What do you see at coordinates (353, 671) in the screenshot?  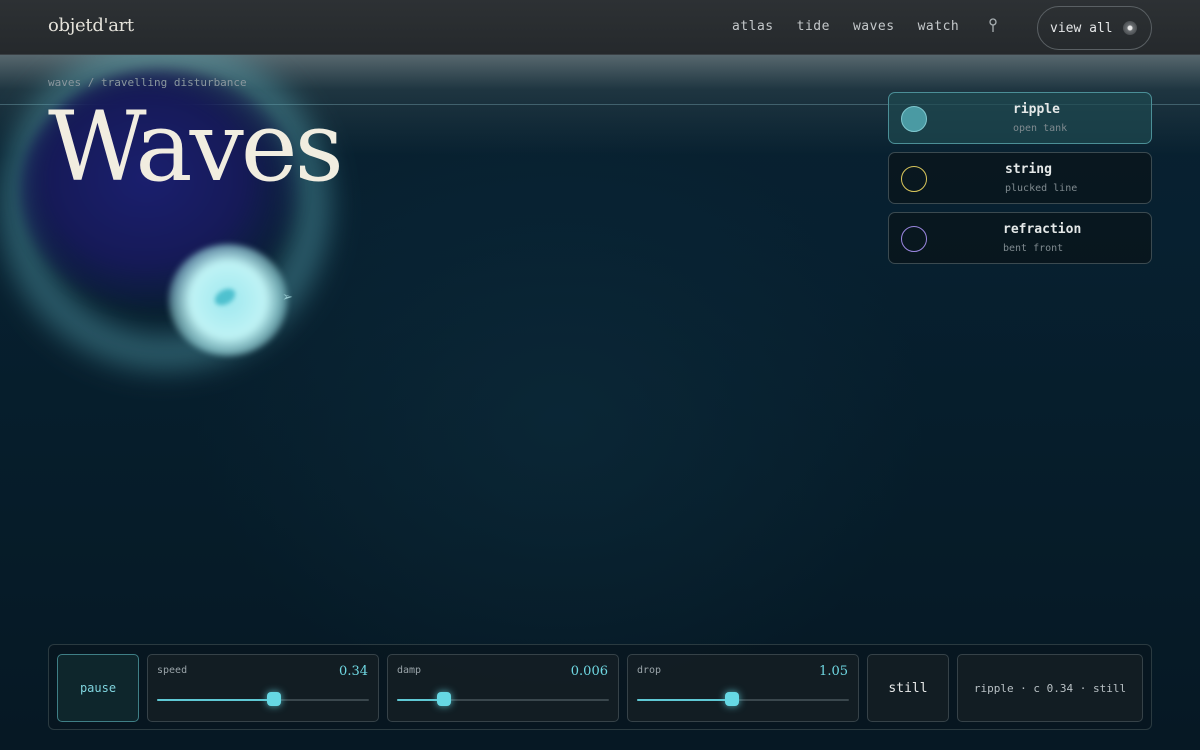 I see `slider-value: 0.34` at bounding box center [353, 671].